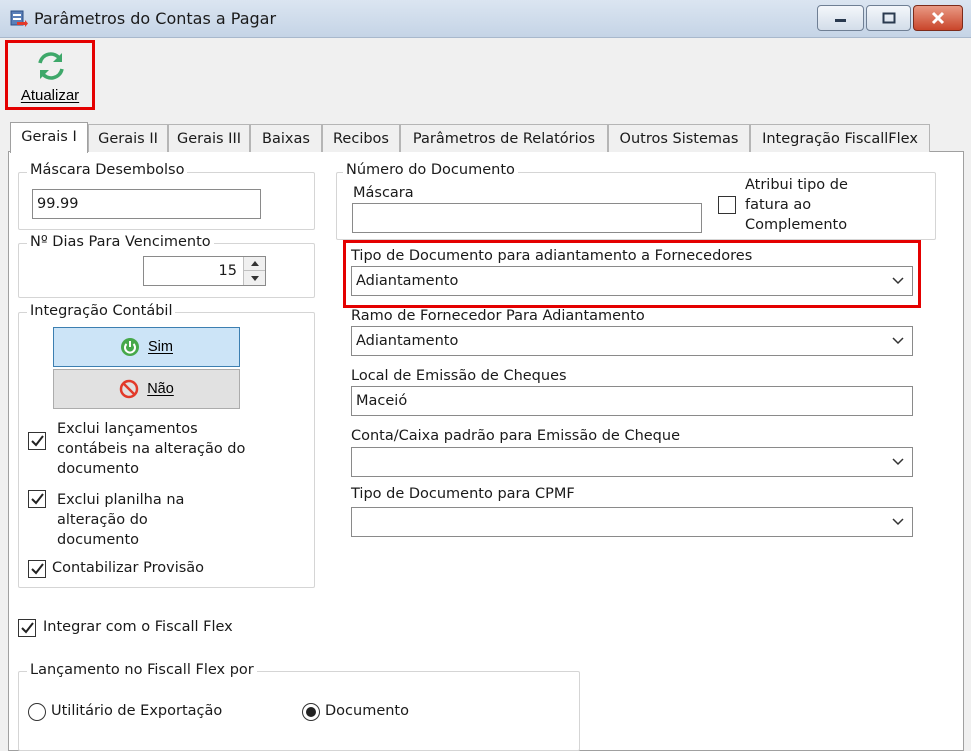 The width and height of the screenshot is (971, 751). I want to click on minimize-button, so click(840, 18).